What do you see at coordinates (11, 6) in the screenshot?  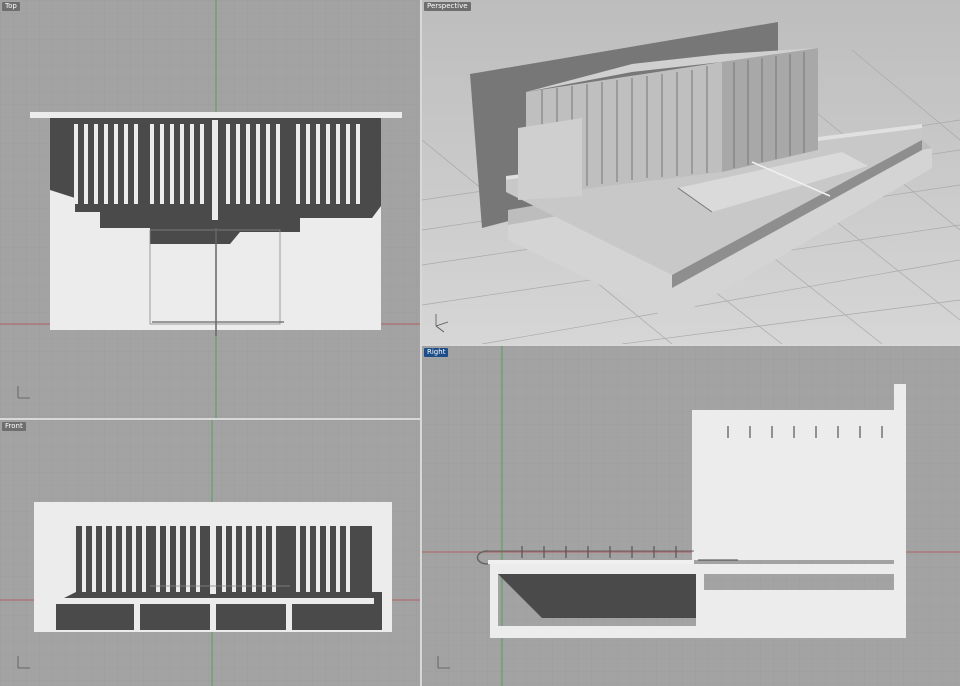 I see `viewport-label-top: Top` at bounding box center [11, 6].